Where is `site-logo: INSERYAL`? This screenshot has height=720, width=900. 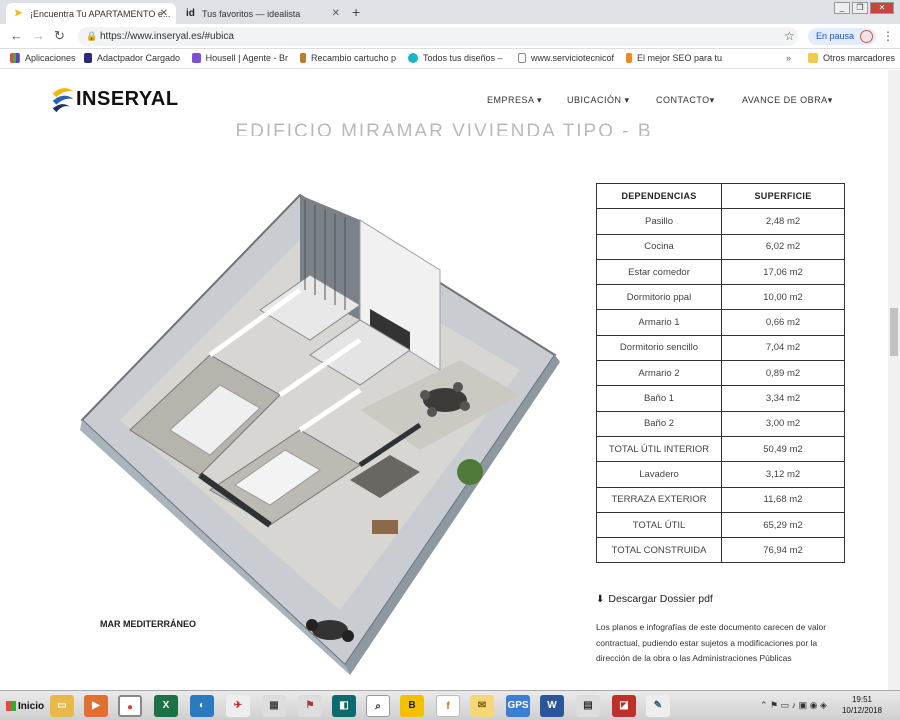 site-logo: INSERYAL is located at coordinates (114, 99).